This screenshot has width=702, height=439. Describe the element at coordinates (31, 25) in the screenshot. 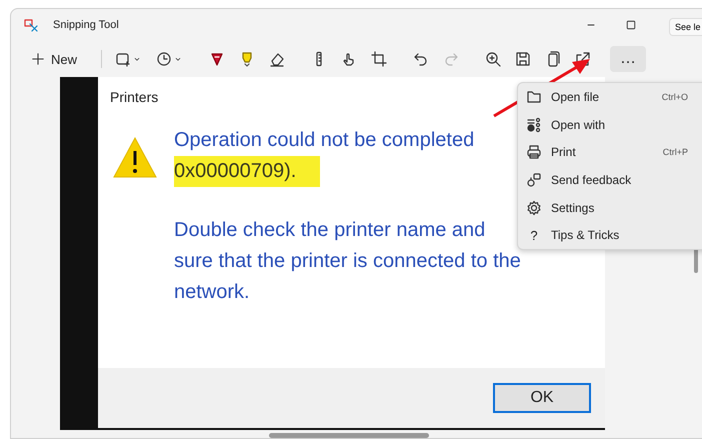

I see `app-icon` at that location.